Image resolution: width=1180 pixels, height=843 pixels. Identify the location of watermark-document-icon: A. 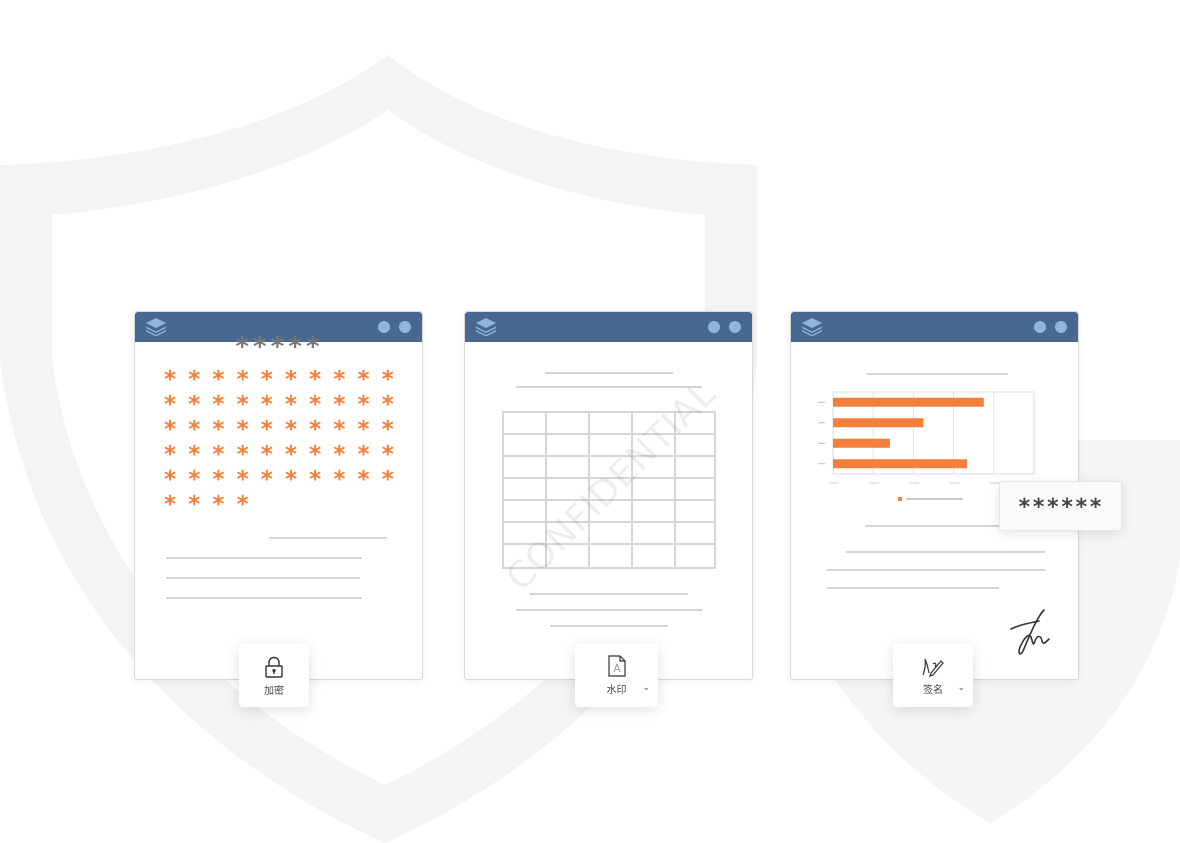
(616, 666).